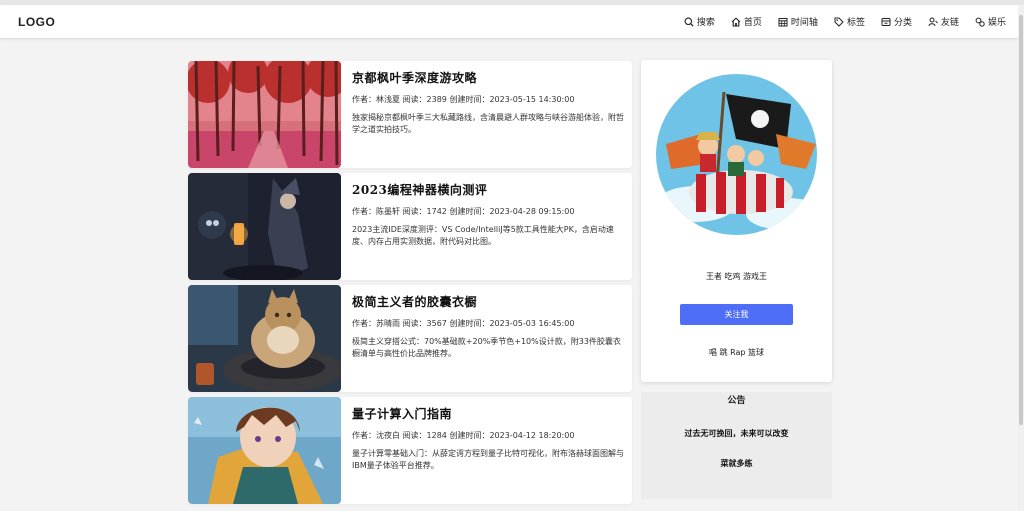 The image size is (1024, 511). Describe the element at coordinates (736, 433) in the screenshot. I see `notice-line: 过去无可挽回，未来可以改变` at that location.